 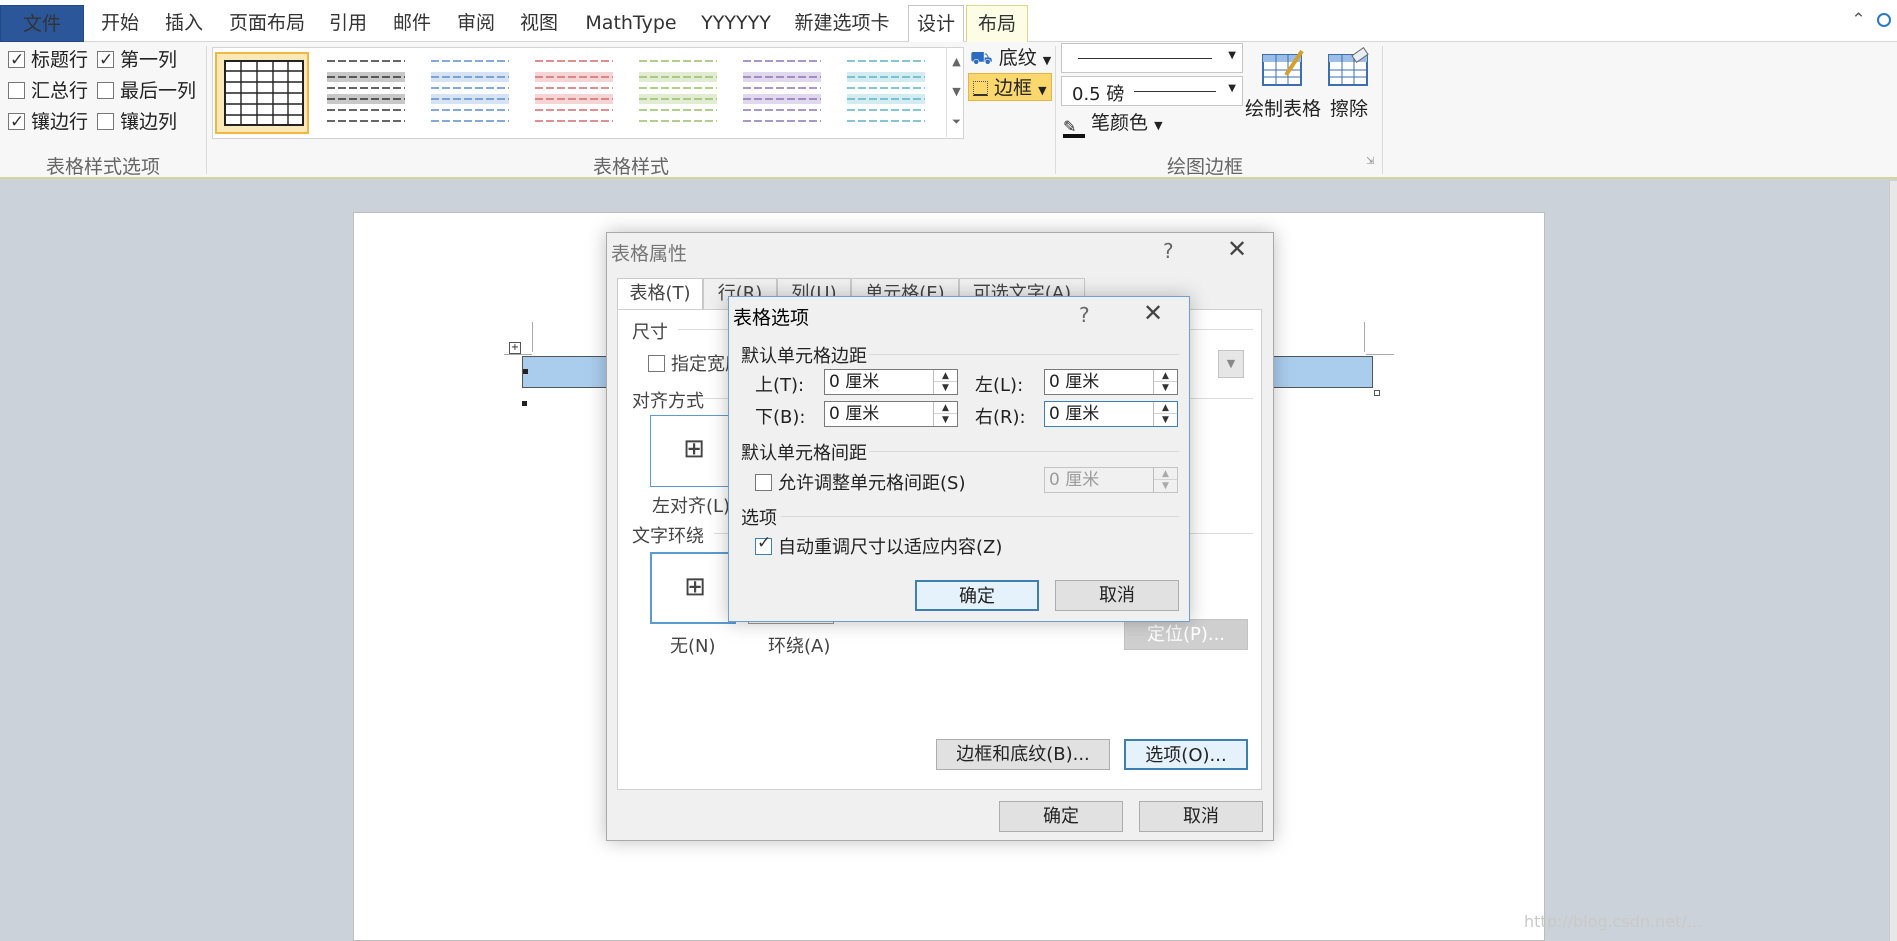 What do you see at coordinates (476, 23) in the screenshot?
I see `tab-review: 审阅` at bounding box center [476, 23].